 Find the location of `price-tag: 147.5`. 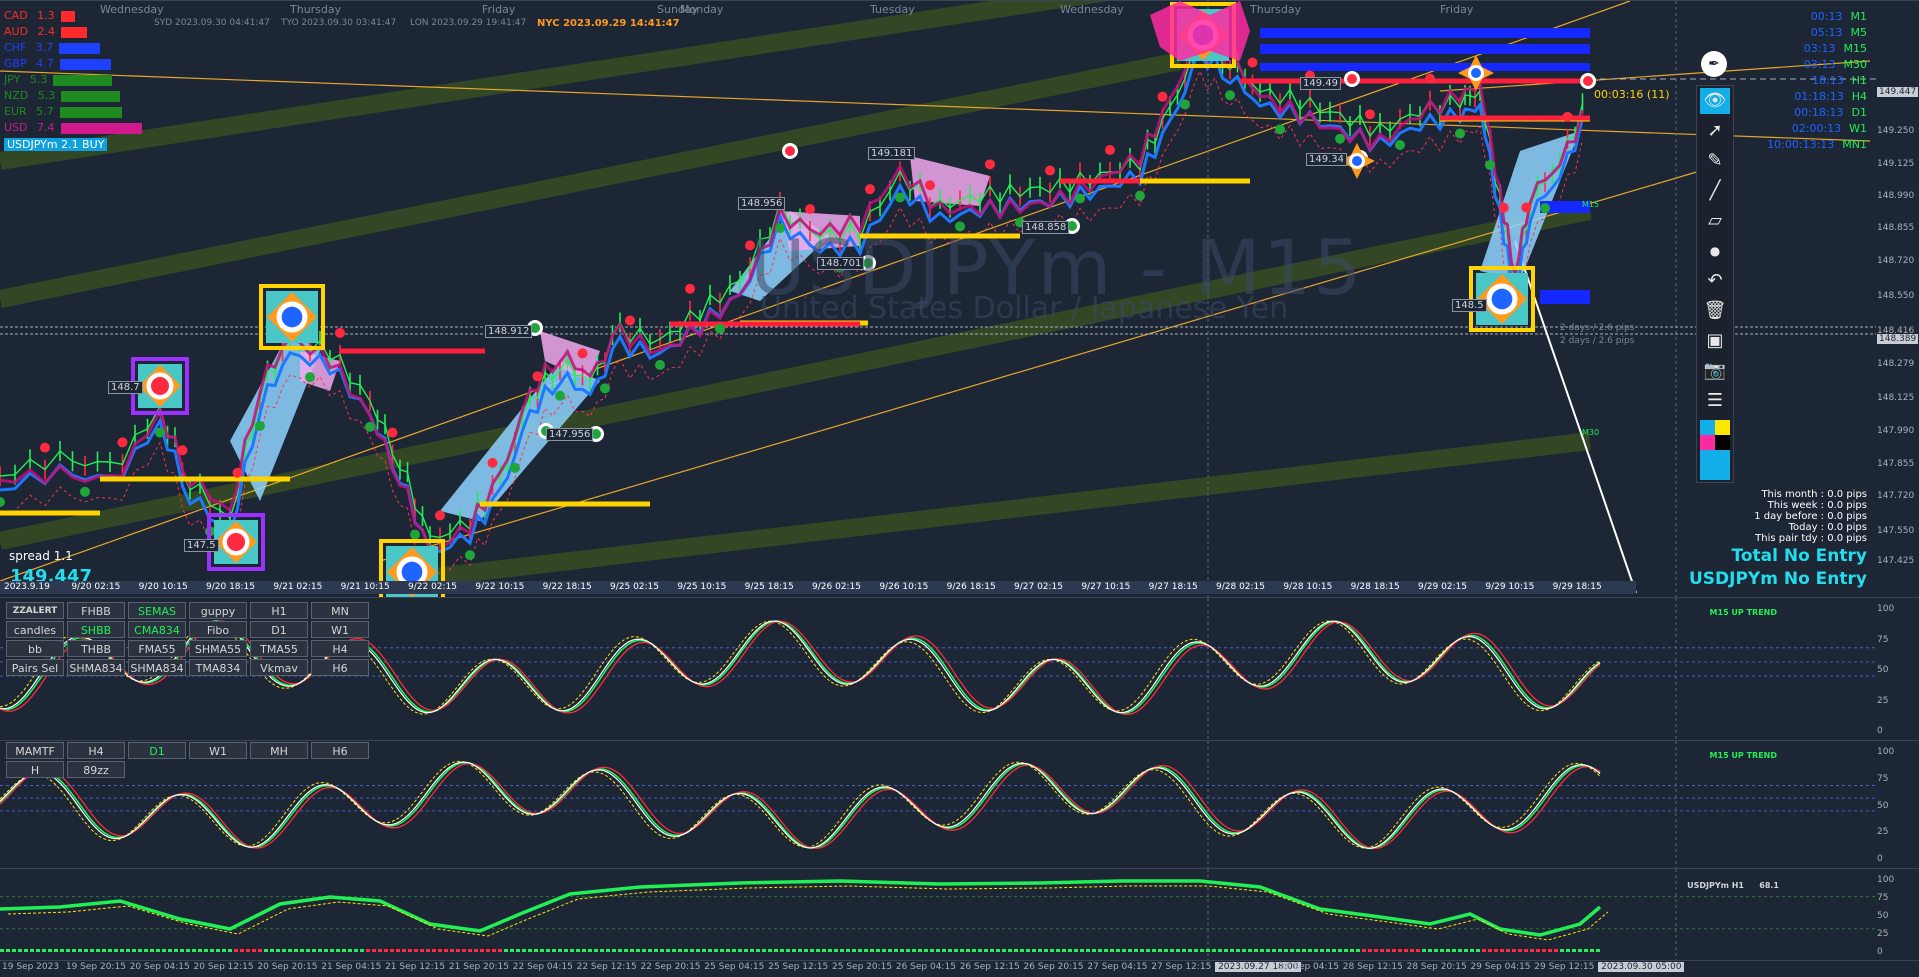

price-tag: 147.5 is located at coordinates (201, 545).